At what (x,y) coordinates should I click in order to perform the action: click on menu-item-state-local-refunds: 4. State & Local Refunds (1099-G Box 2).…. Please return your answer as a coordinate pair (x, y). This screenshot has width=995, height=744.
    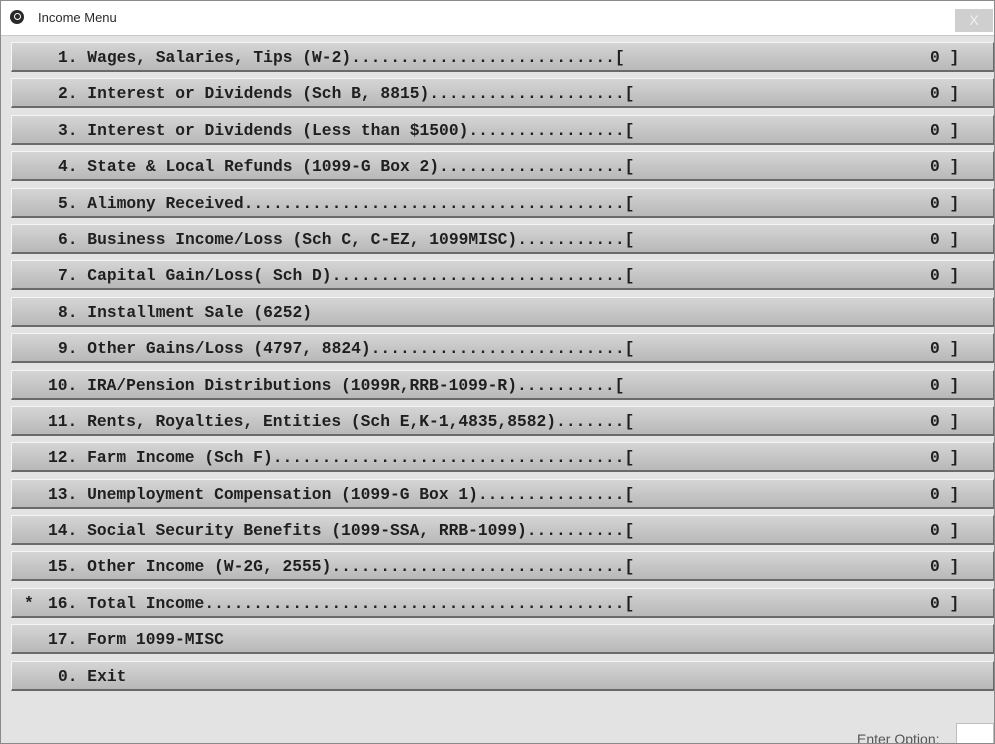
    Looking at the image, I should click on (502, 166).